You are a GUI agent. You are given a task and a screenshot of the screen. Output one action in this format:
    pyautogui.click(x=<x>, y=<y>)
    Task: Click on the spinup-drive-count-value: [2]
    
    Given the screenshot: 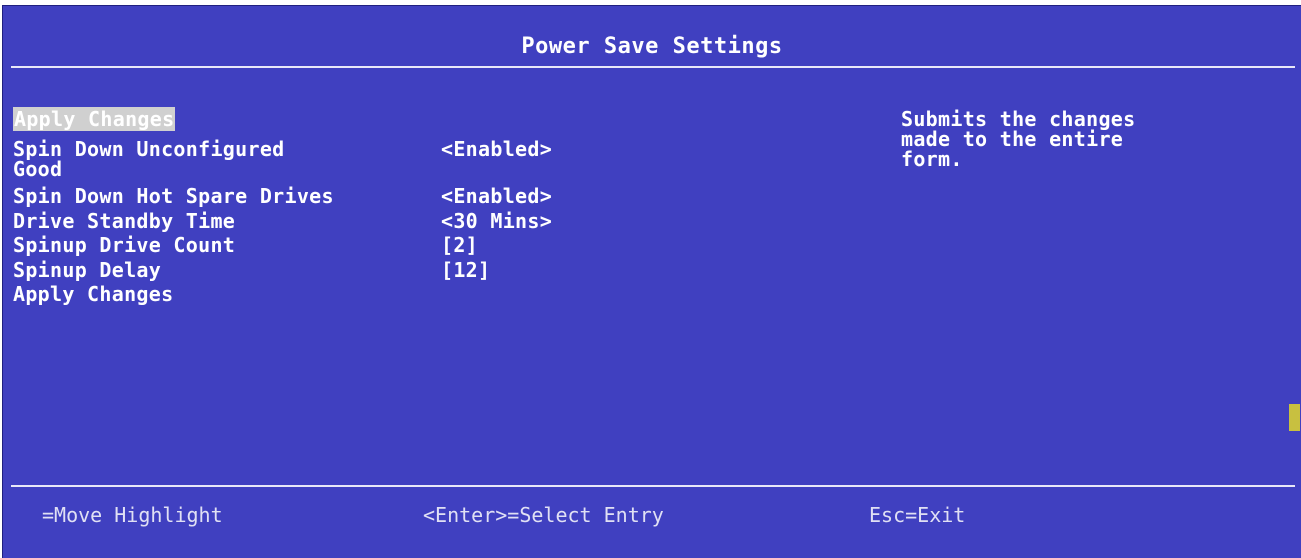 What is the action you would take?
    pyautogui.click(x=459, y=245)
    